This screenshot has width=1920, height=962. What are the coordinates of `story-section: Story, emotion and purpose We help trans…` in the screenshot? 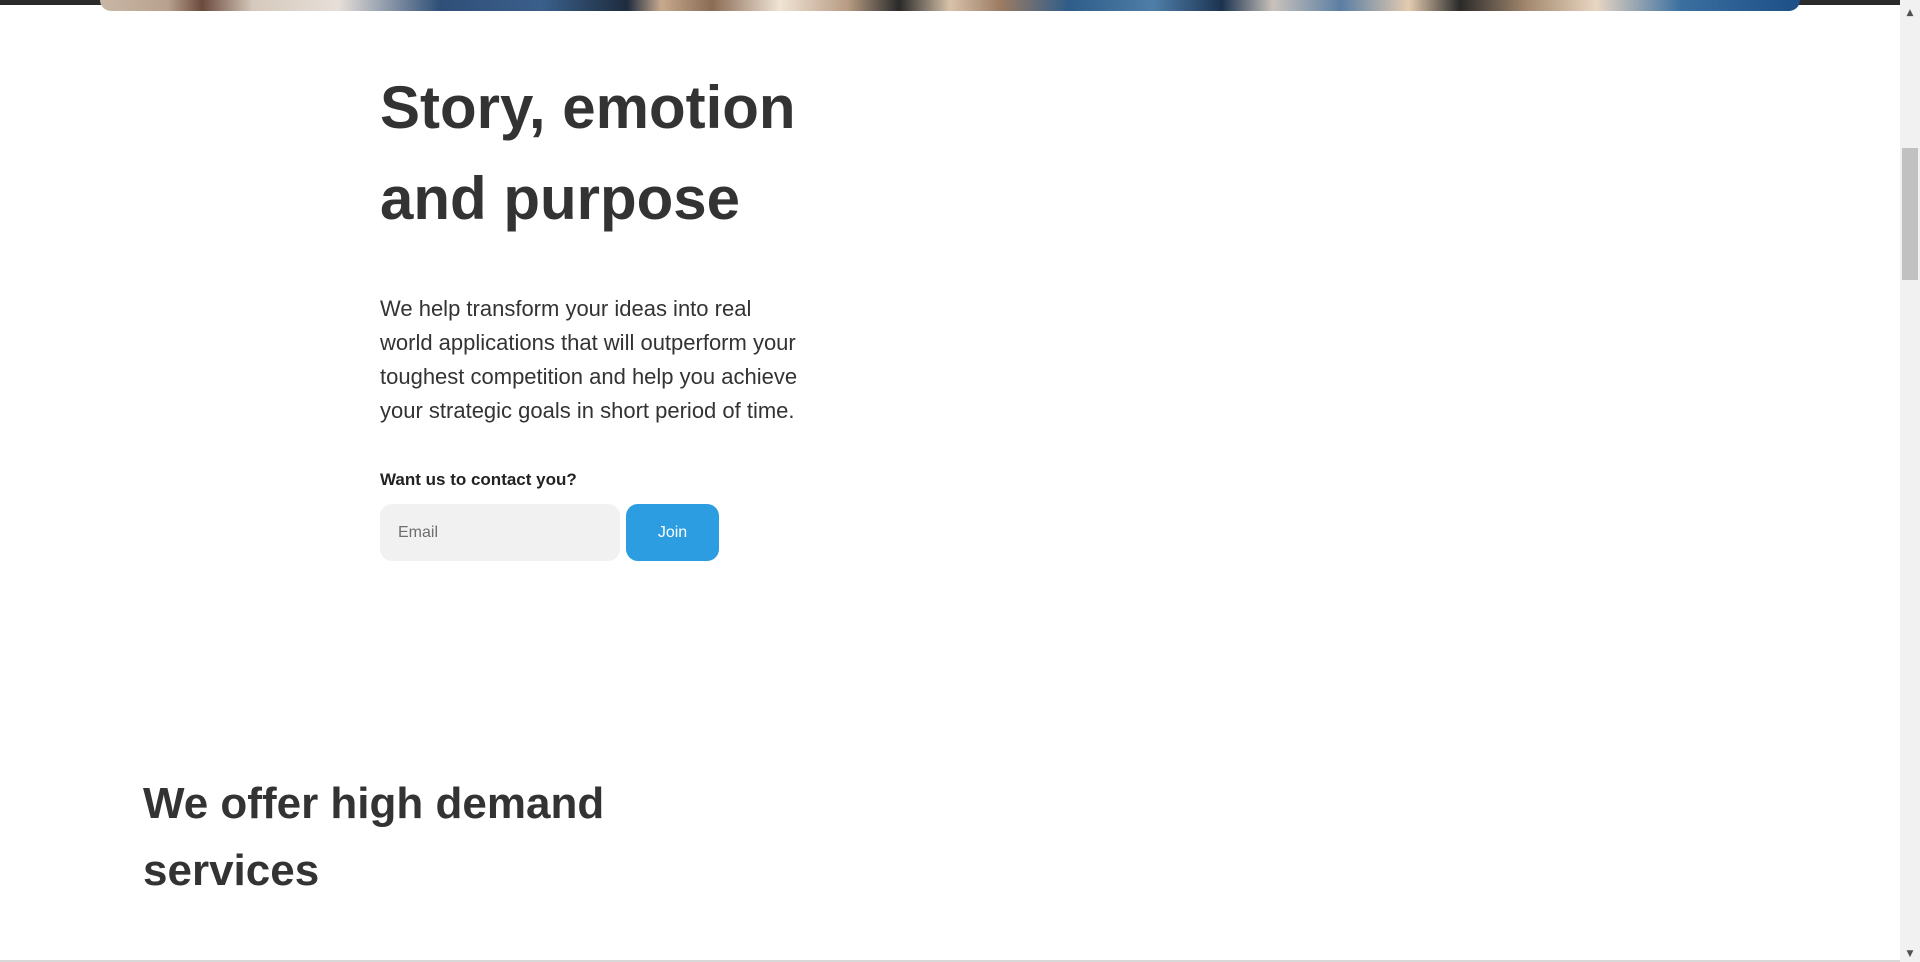 It's located at (600, 311).